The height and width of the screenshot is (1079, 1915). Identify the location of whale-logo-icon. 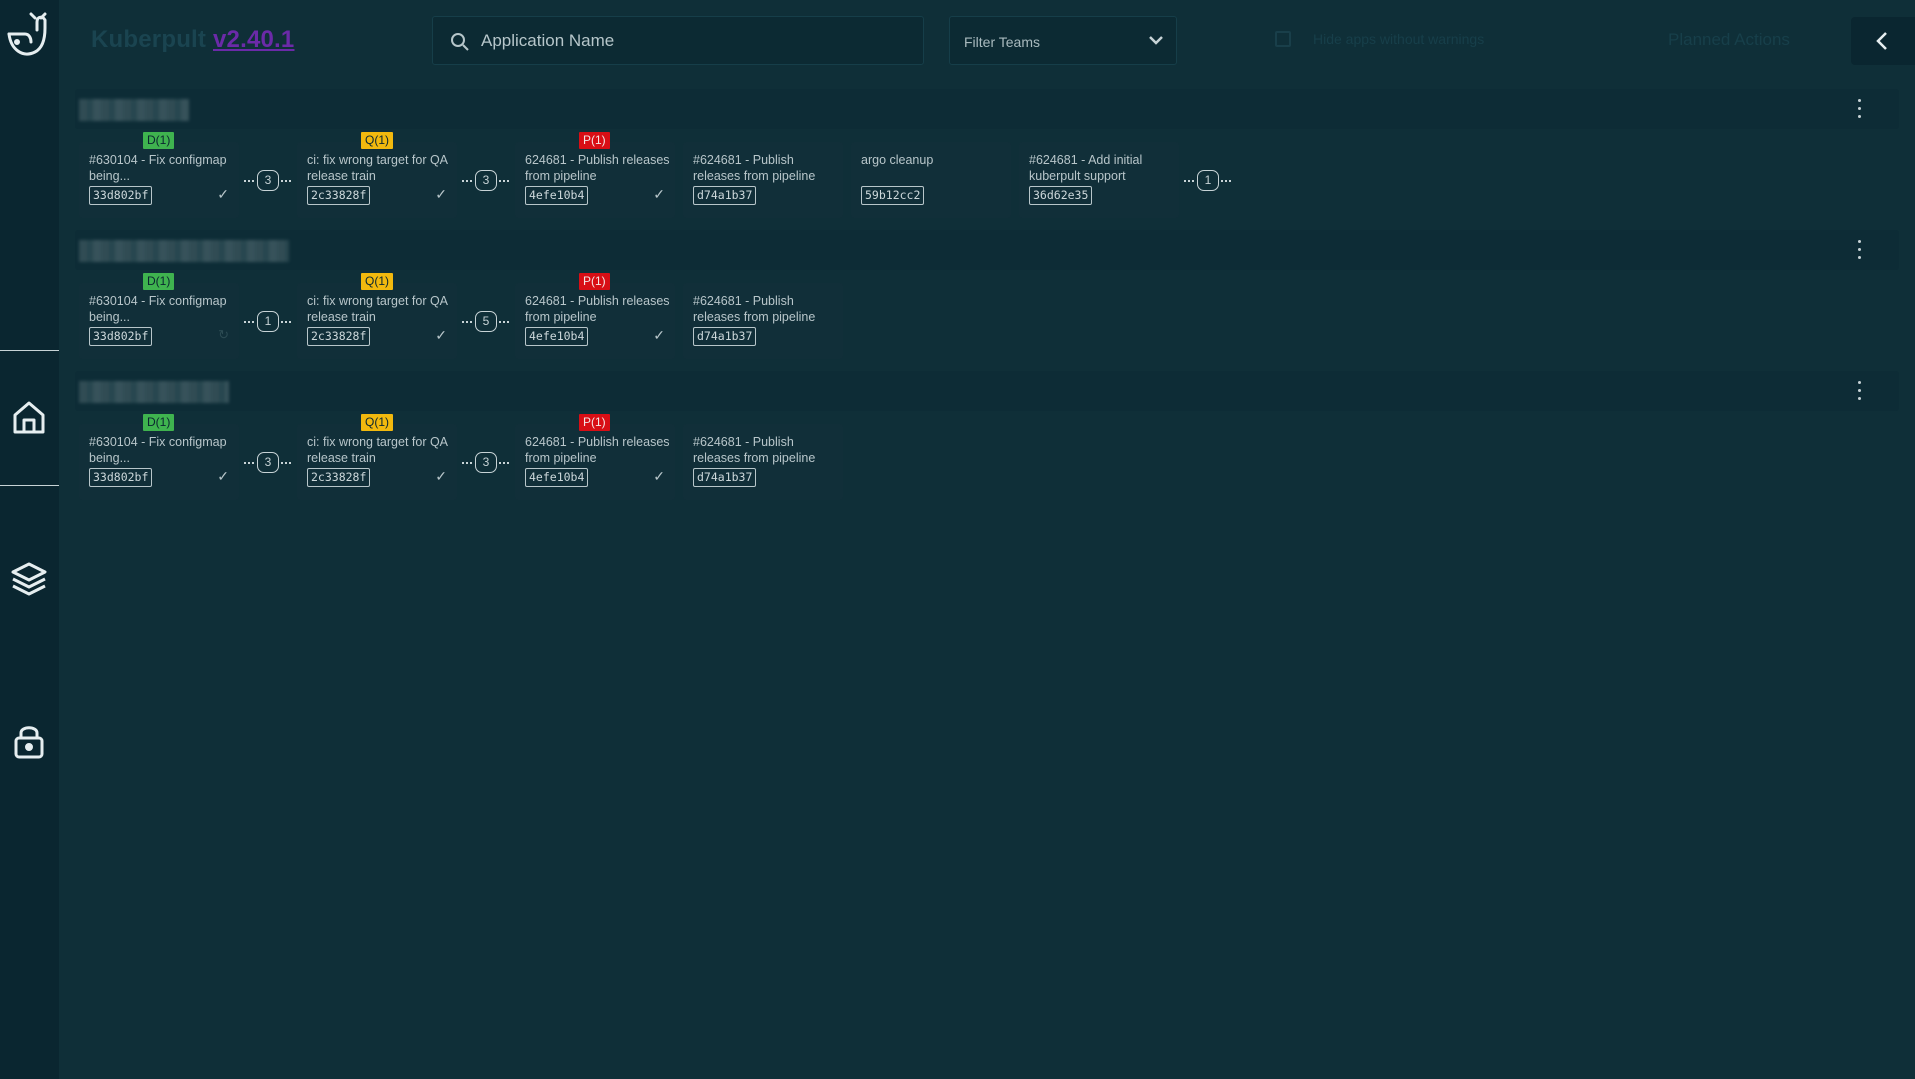
(29, 36).